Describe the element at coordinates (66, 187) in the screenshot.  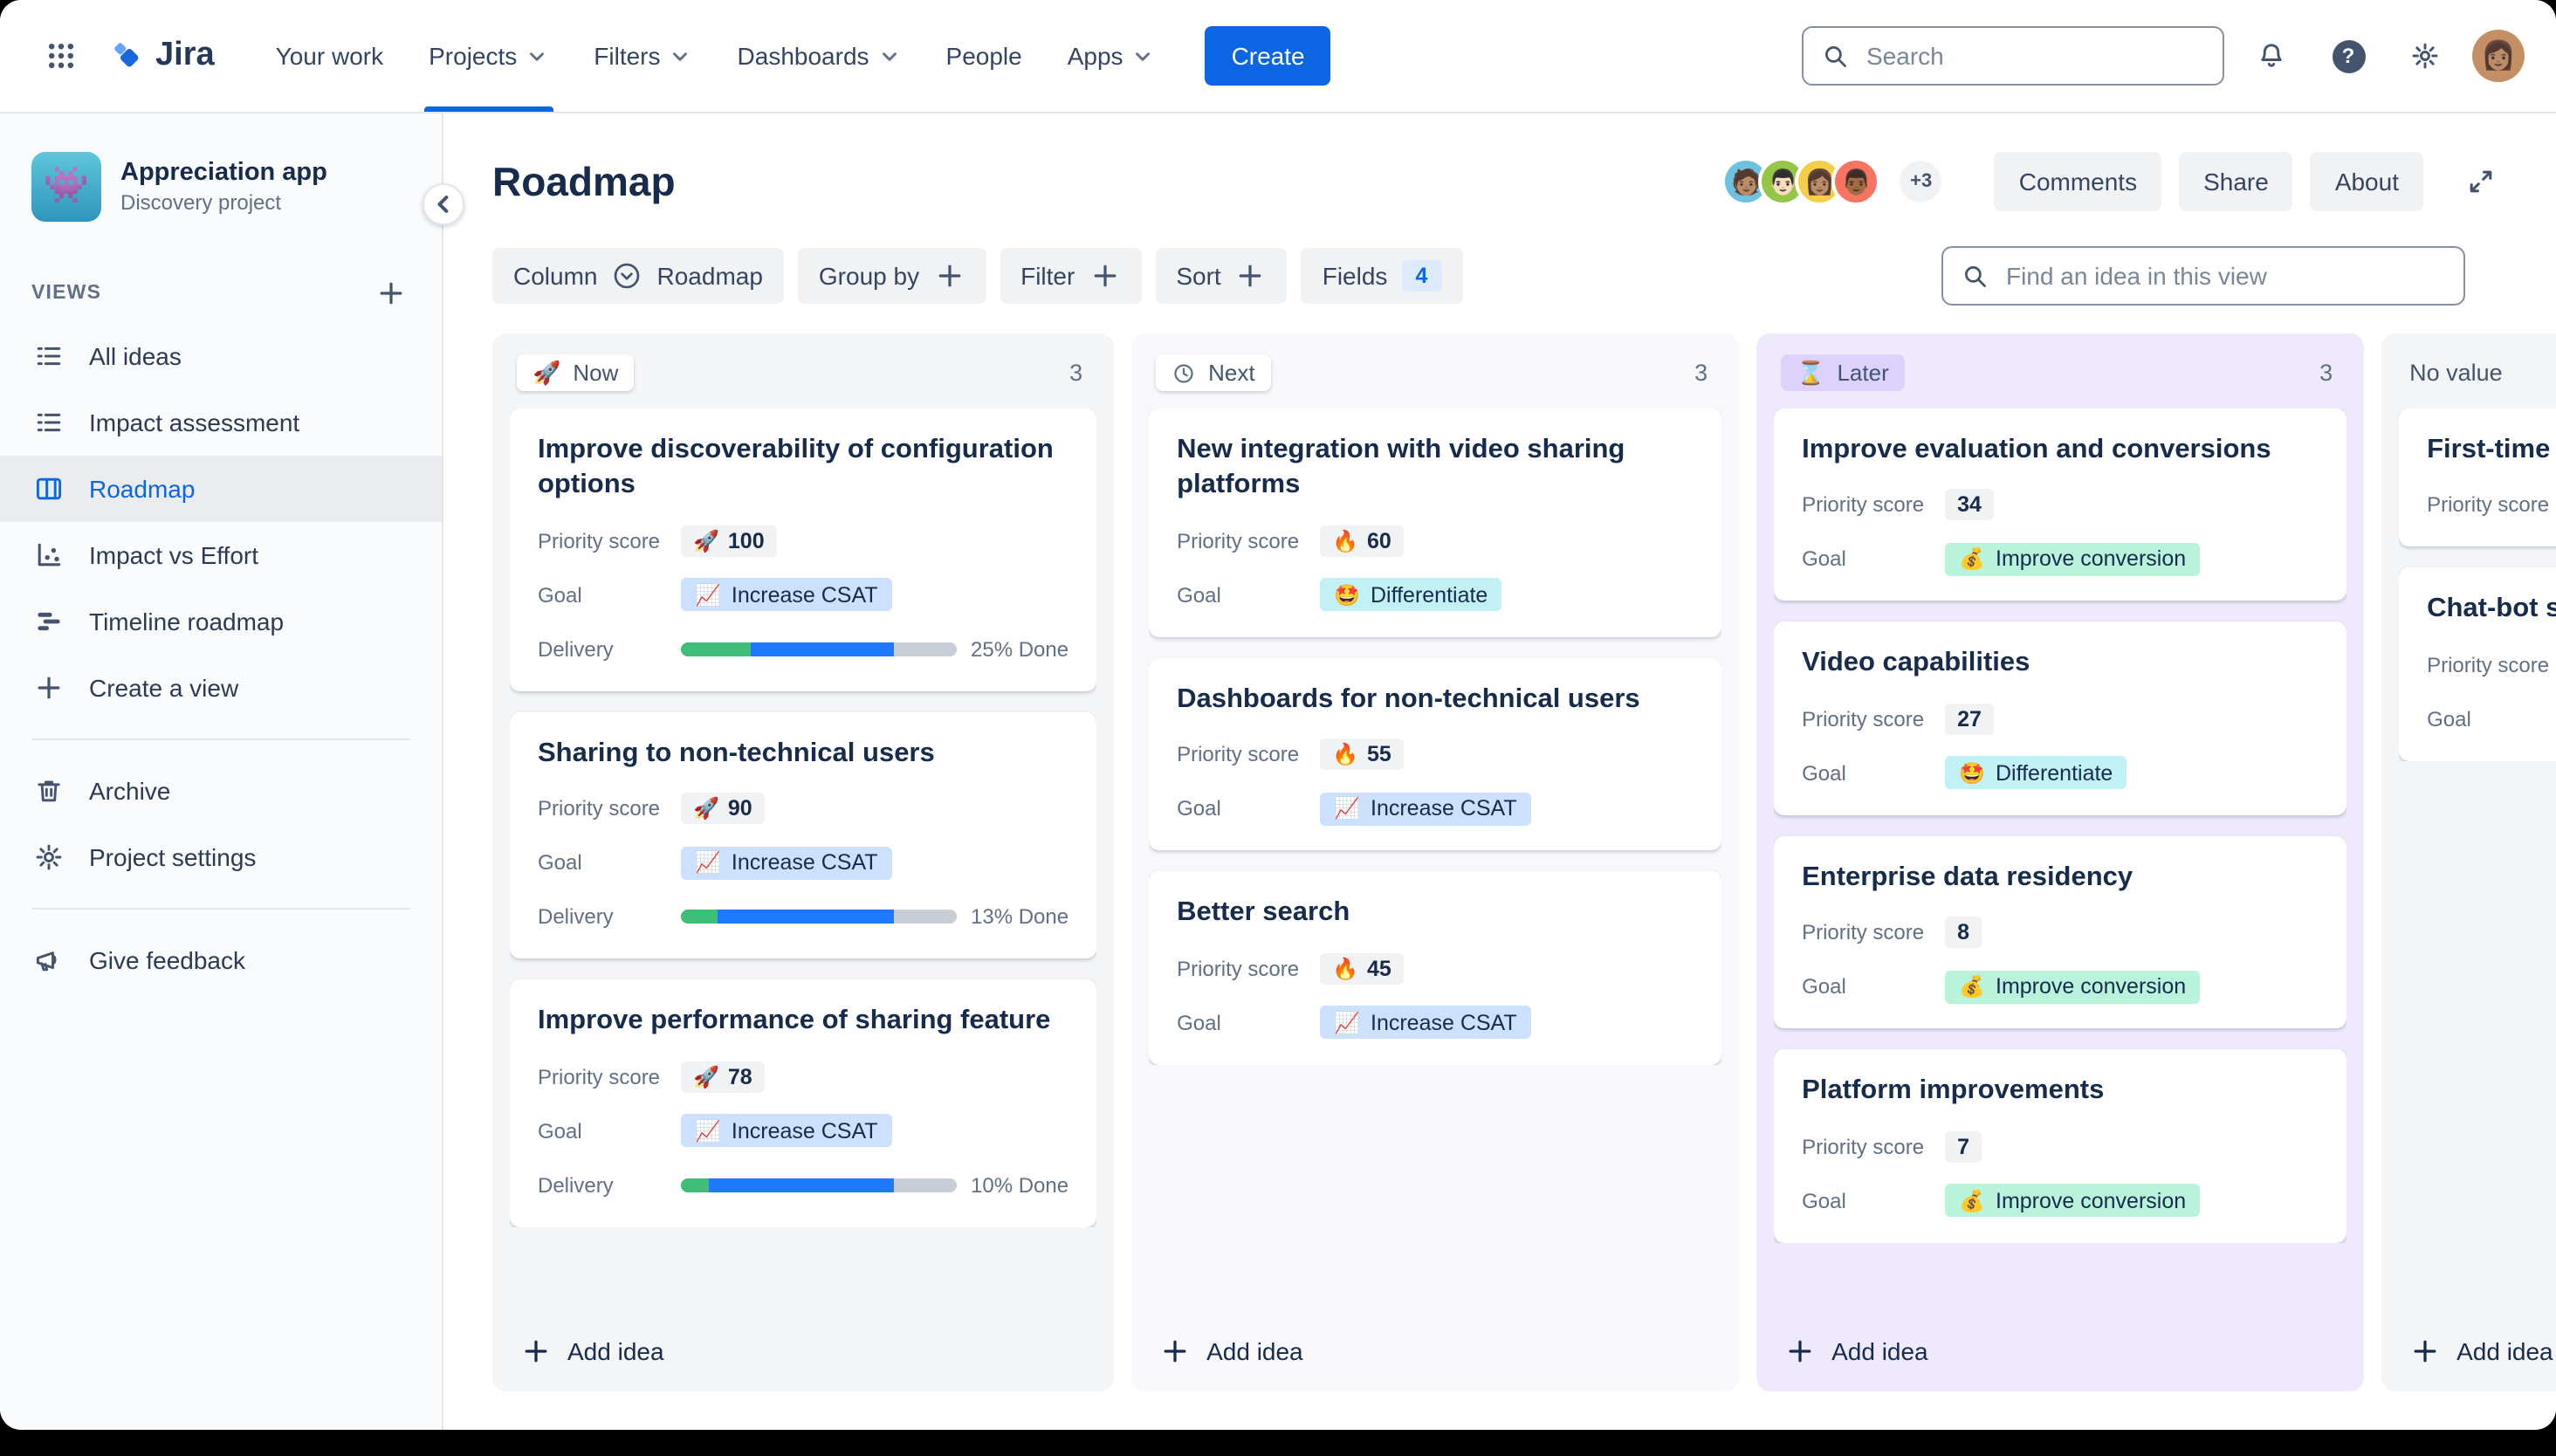
I see `project-avatar: 👾` at that location.